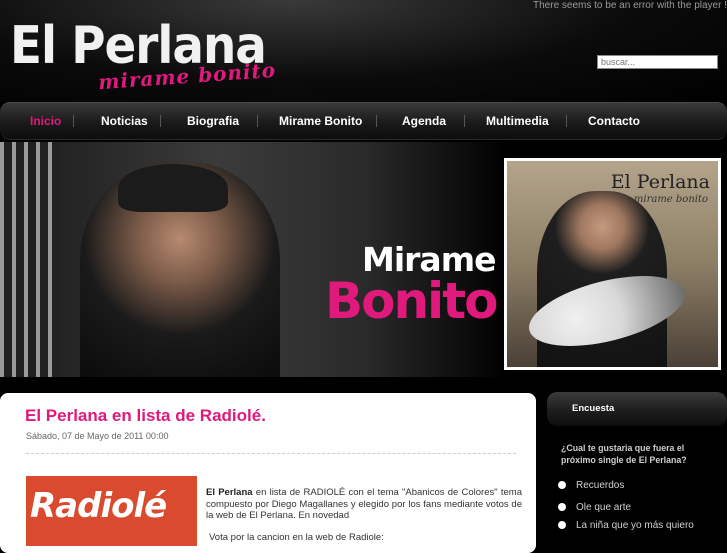  Describe the element at coordinates (612, 264) in the screenshot. I see `album-cover: El Perlana mirame bonito` at that location.